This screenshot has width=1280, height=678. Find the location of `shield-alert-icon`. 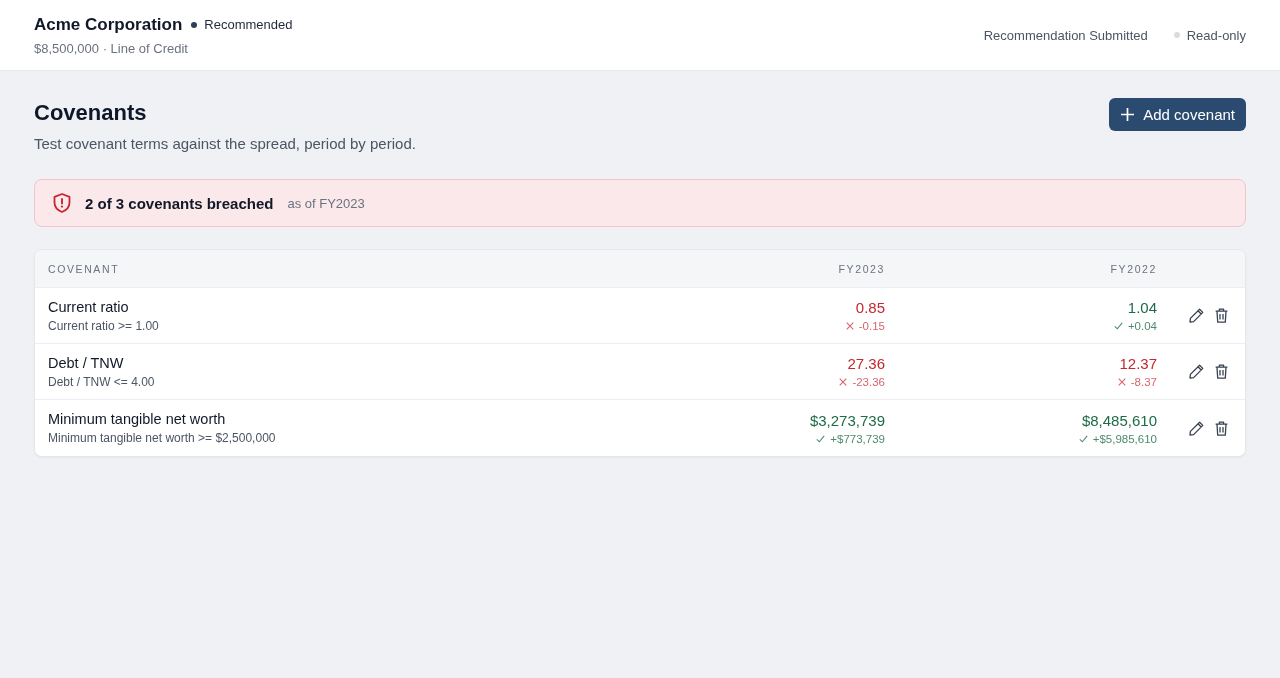

shield-alert-icon is located at coordinates (62, 203).